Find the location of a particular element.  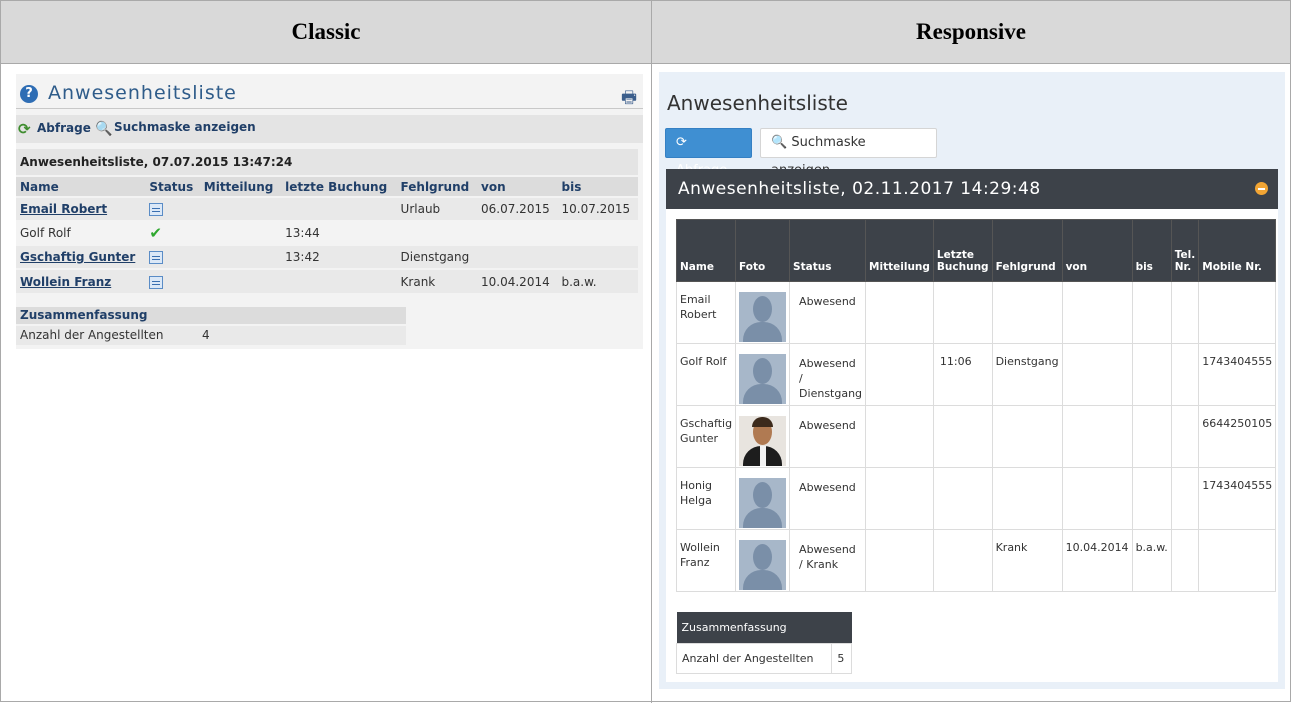

print-icon: 🖶 is located at coordinates (629, 99).